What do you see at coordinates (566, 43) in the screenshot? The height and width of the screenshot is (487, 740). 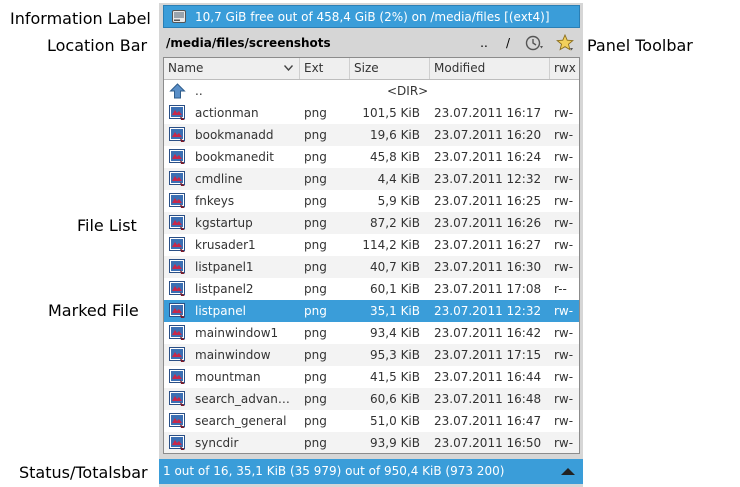 I see `bookmark-star-icon` at bounding box center [566, 43].